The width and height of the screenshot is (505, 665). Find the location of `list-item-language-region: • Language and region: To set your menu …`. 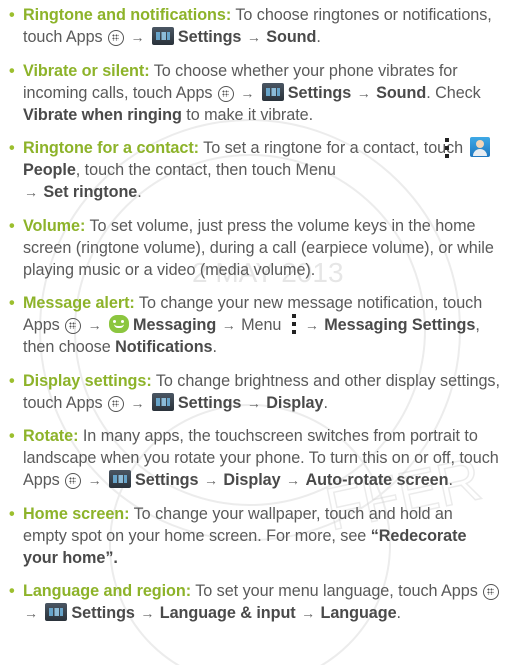

list-item-language-region: • Language and region: To set your menu … is located at coordinates (255, 602).